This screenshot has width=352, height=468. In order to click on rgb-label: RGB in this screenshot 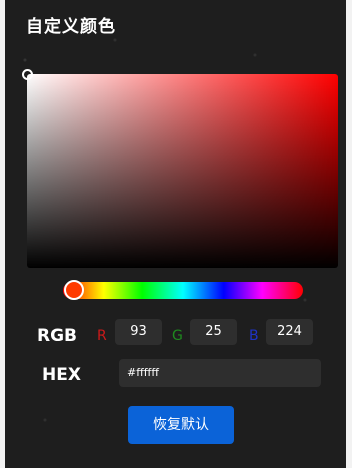, I will do `click(57, 336)`.